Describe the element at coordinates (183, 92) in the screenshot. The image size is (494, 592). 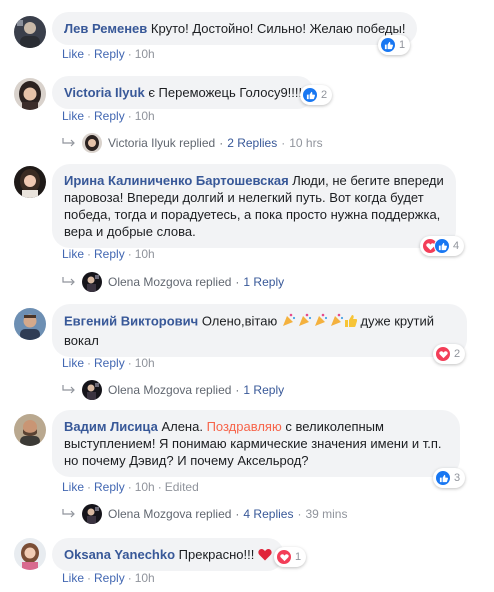
I see `comment-bubble: Victoria Ilyuk є Переможець Голосу9!!!!` at that location.